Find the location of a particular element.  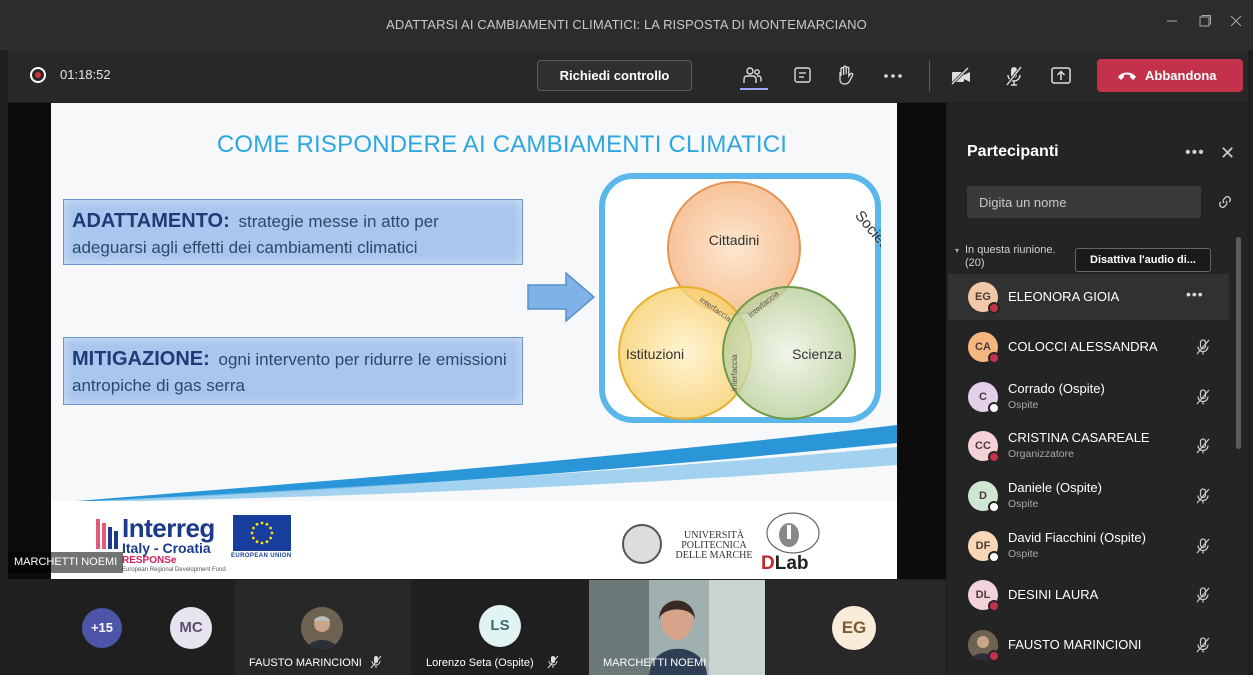

dlab-d: D is located at coordinates (768, 563).